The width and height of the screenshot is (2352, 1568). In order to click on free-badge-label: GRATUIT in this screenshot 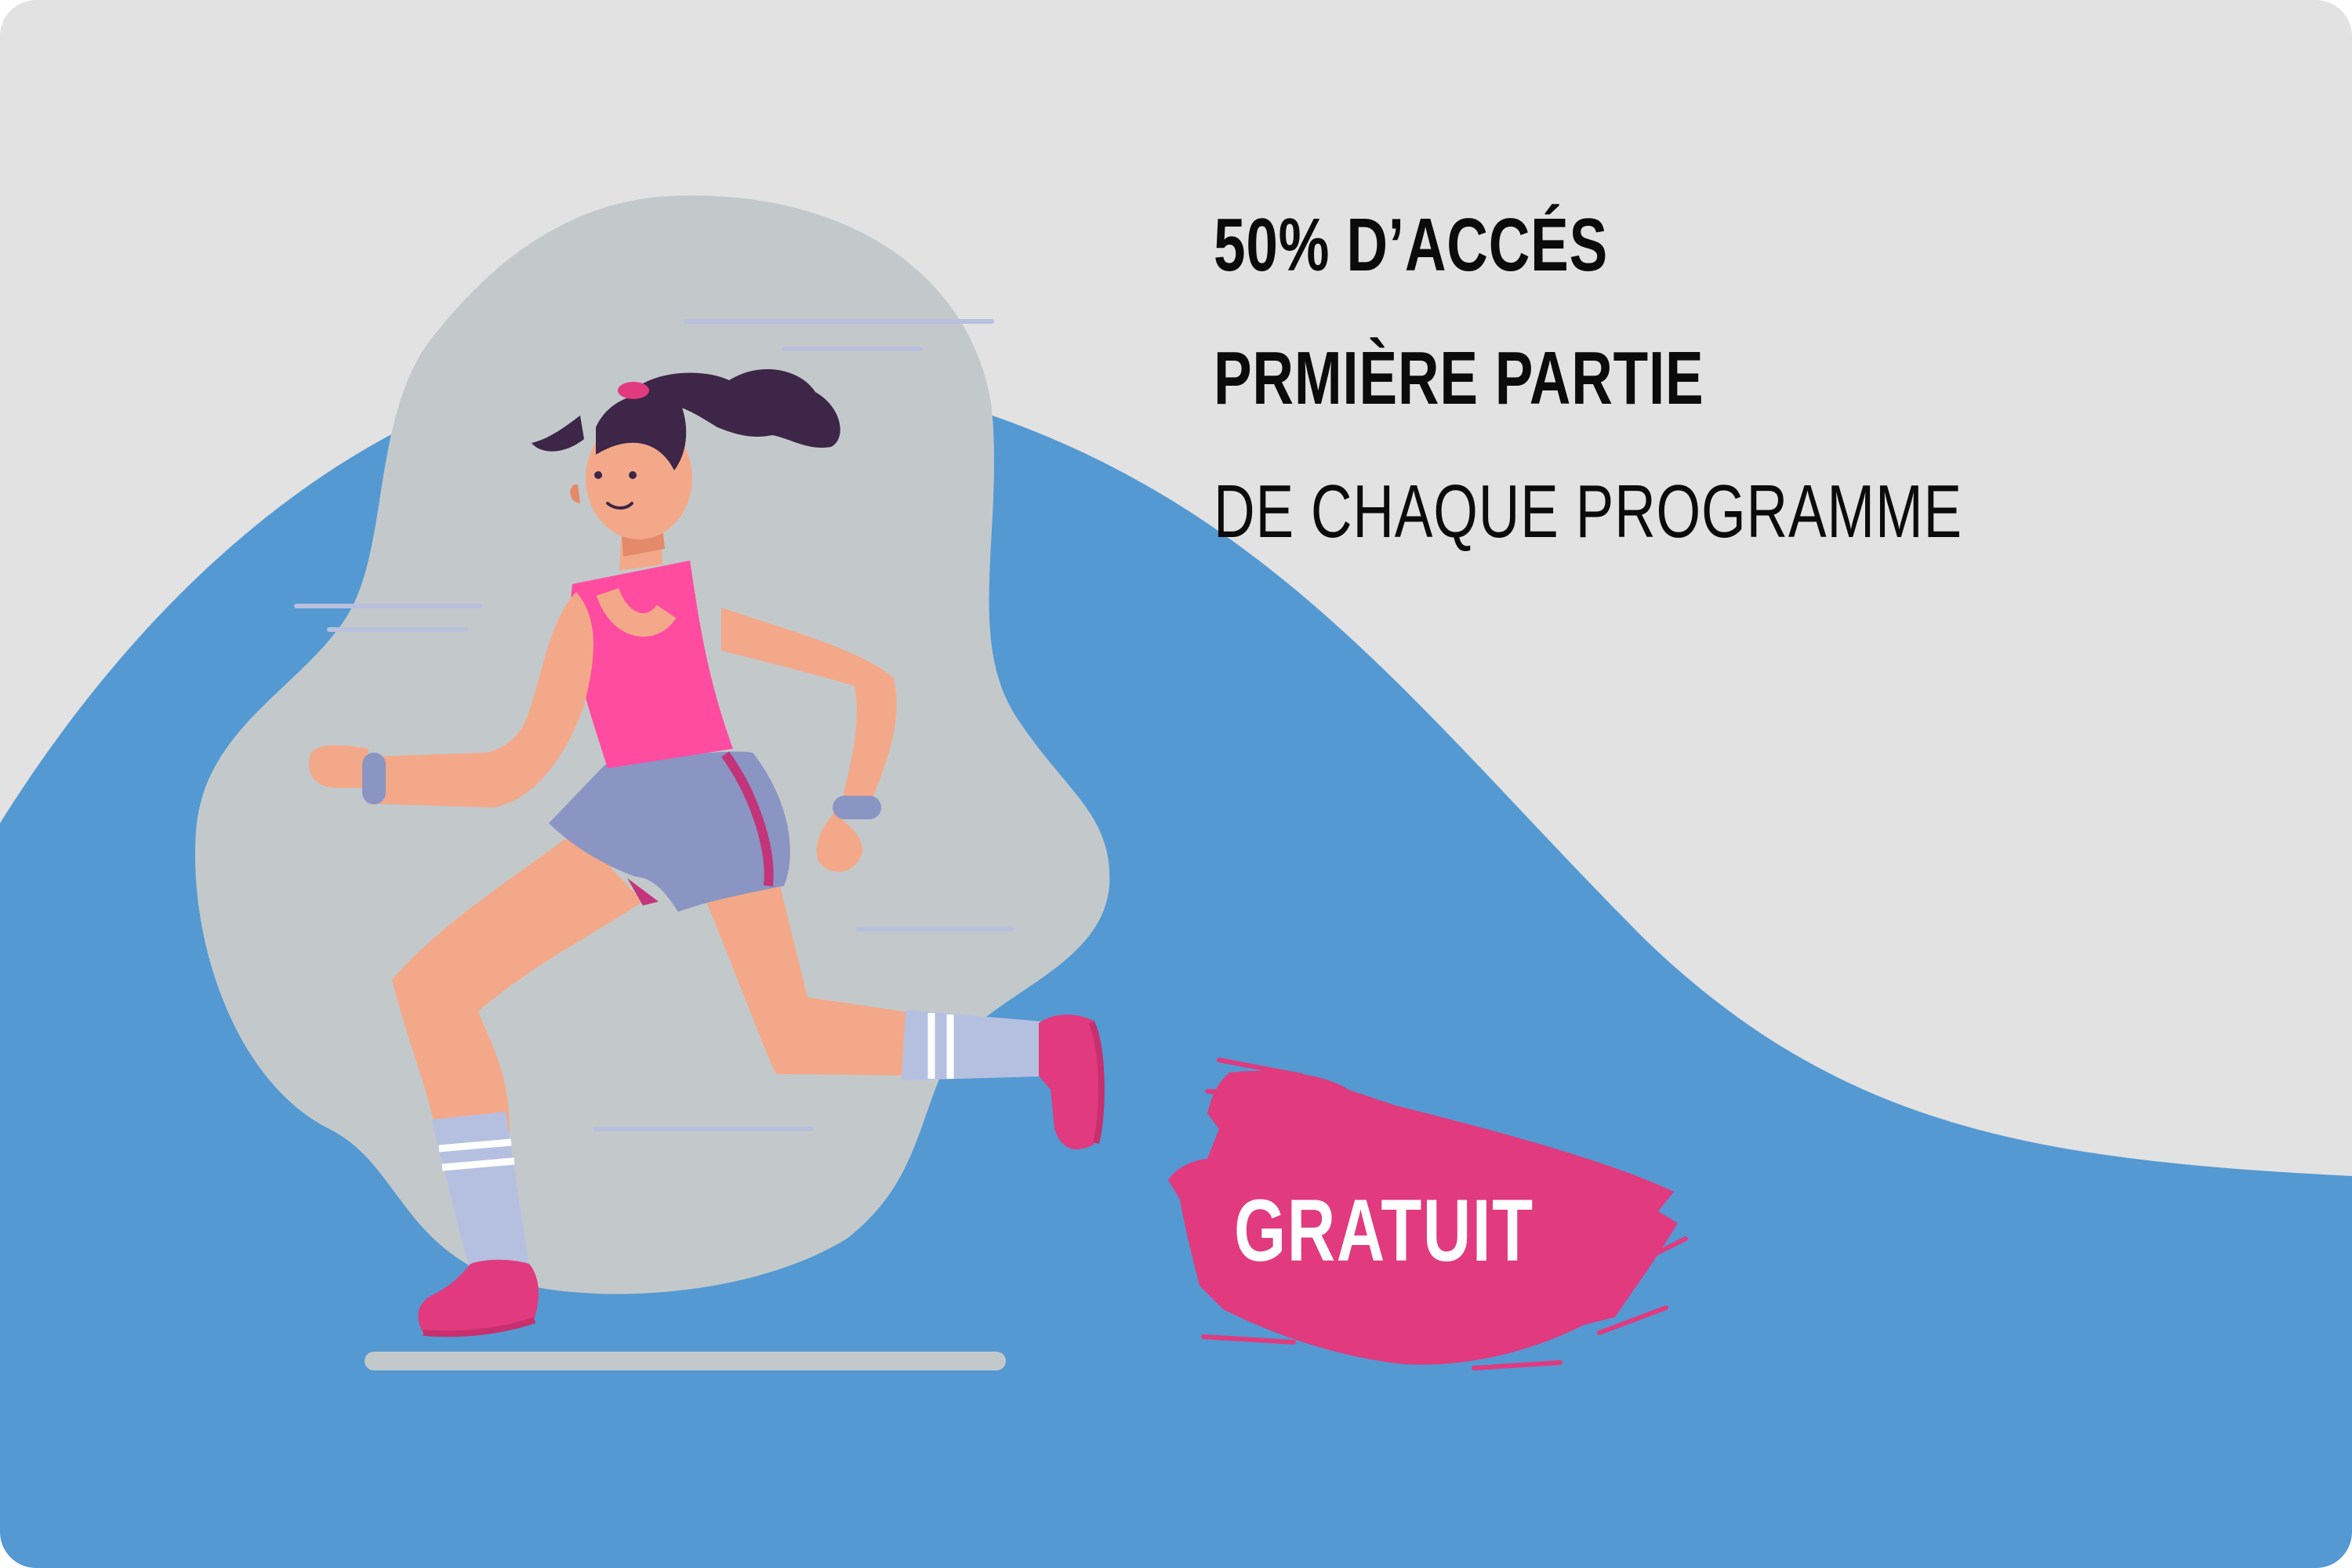, I will do `click(1384, 1230)`.